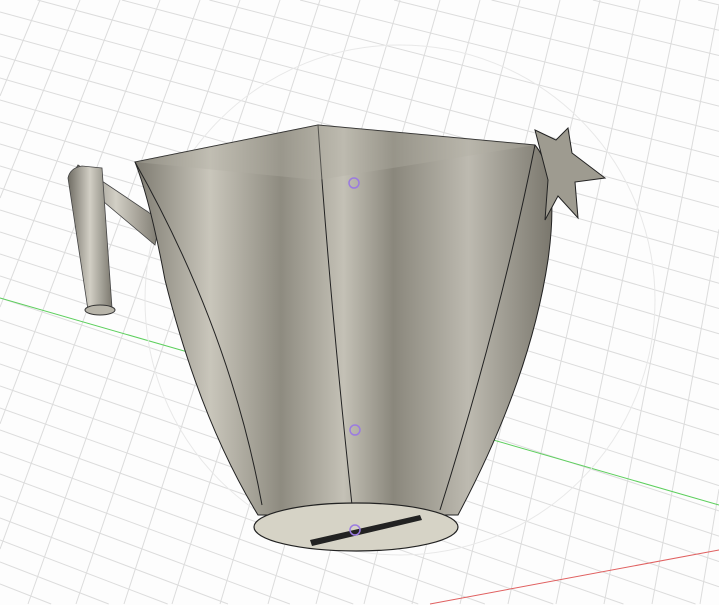 This screenshot has height=605, width=719. What do you see at coordinates (356, 527) in the screenshot?
I see `pitcher-base` at bounding box center [356, 527].